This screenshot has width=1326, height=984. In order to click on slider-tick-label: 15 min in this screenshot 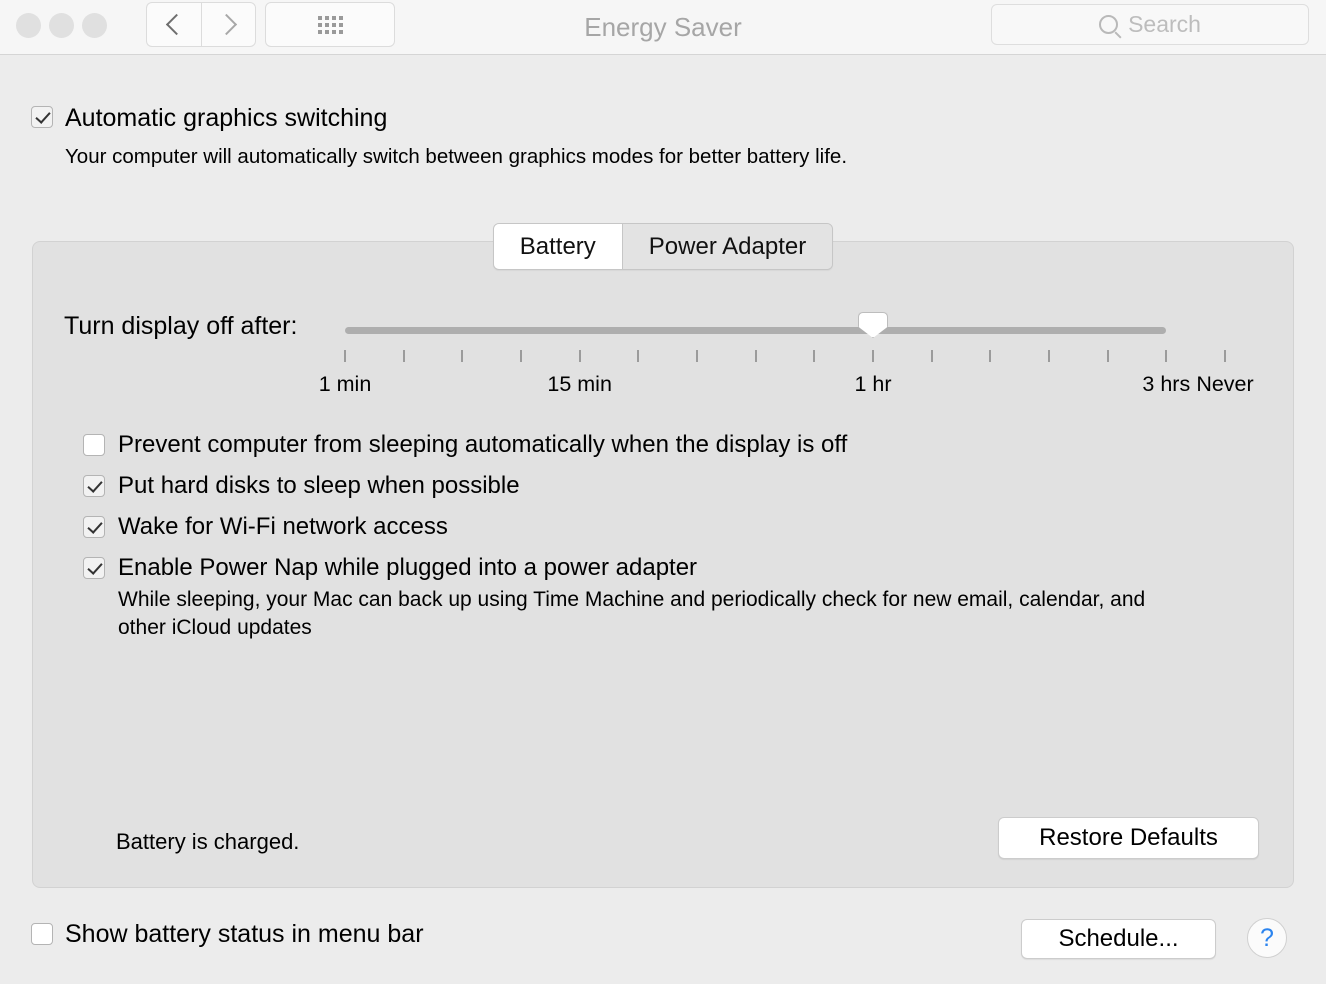, I will do `click(579, 384)`.